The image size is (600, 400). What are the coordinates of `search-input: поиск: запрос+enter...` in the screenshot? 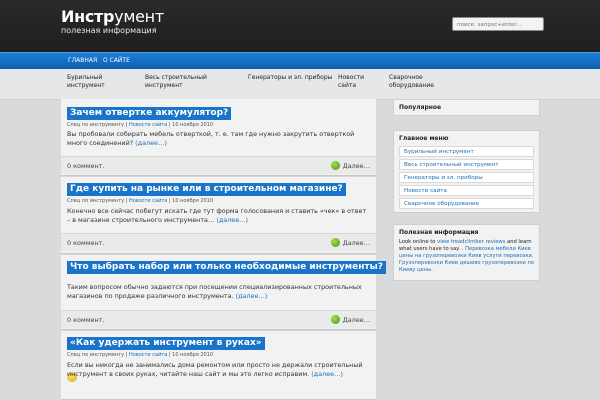 It's located at (498, 24).